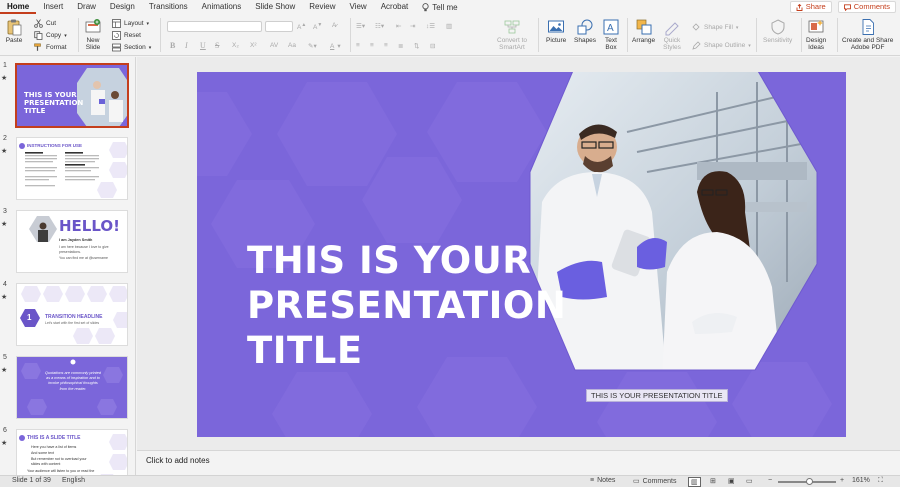  I want to click on slide-title: THIS IS YOUR PRESENTATION TITLE, so click(417, 305).